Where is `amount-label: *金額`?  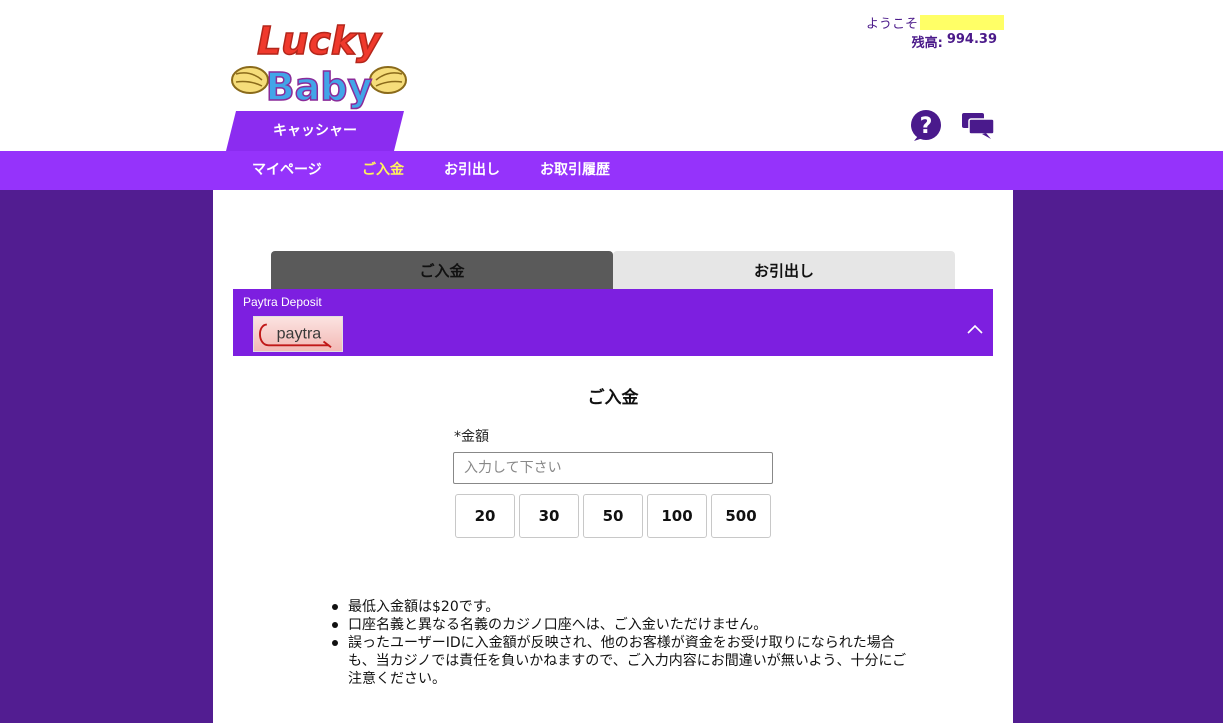 amount-label: *金額 is located at coordinates (471, 437).